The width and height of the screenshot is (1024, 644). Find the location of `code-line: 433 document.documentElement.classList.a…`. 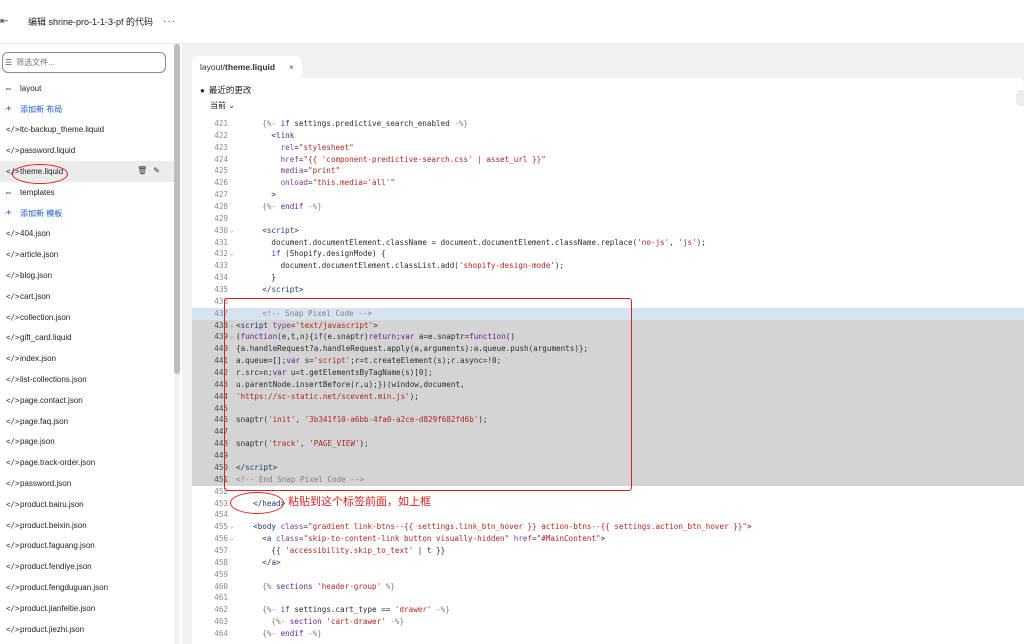

code-line: 433 document.documentElement.classList.a… is located at coordinates (608, 266).